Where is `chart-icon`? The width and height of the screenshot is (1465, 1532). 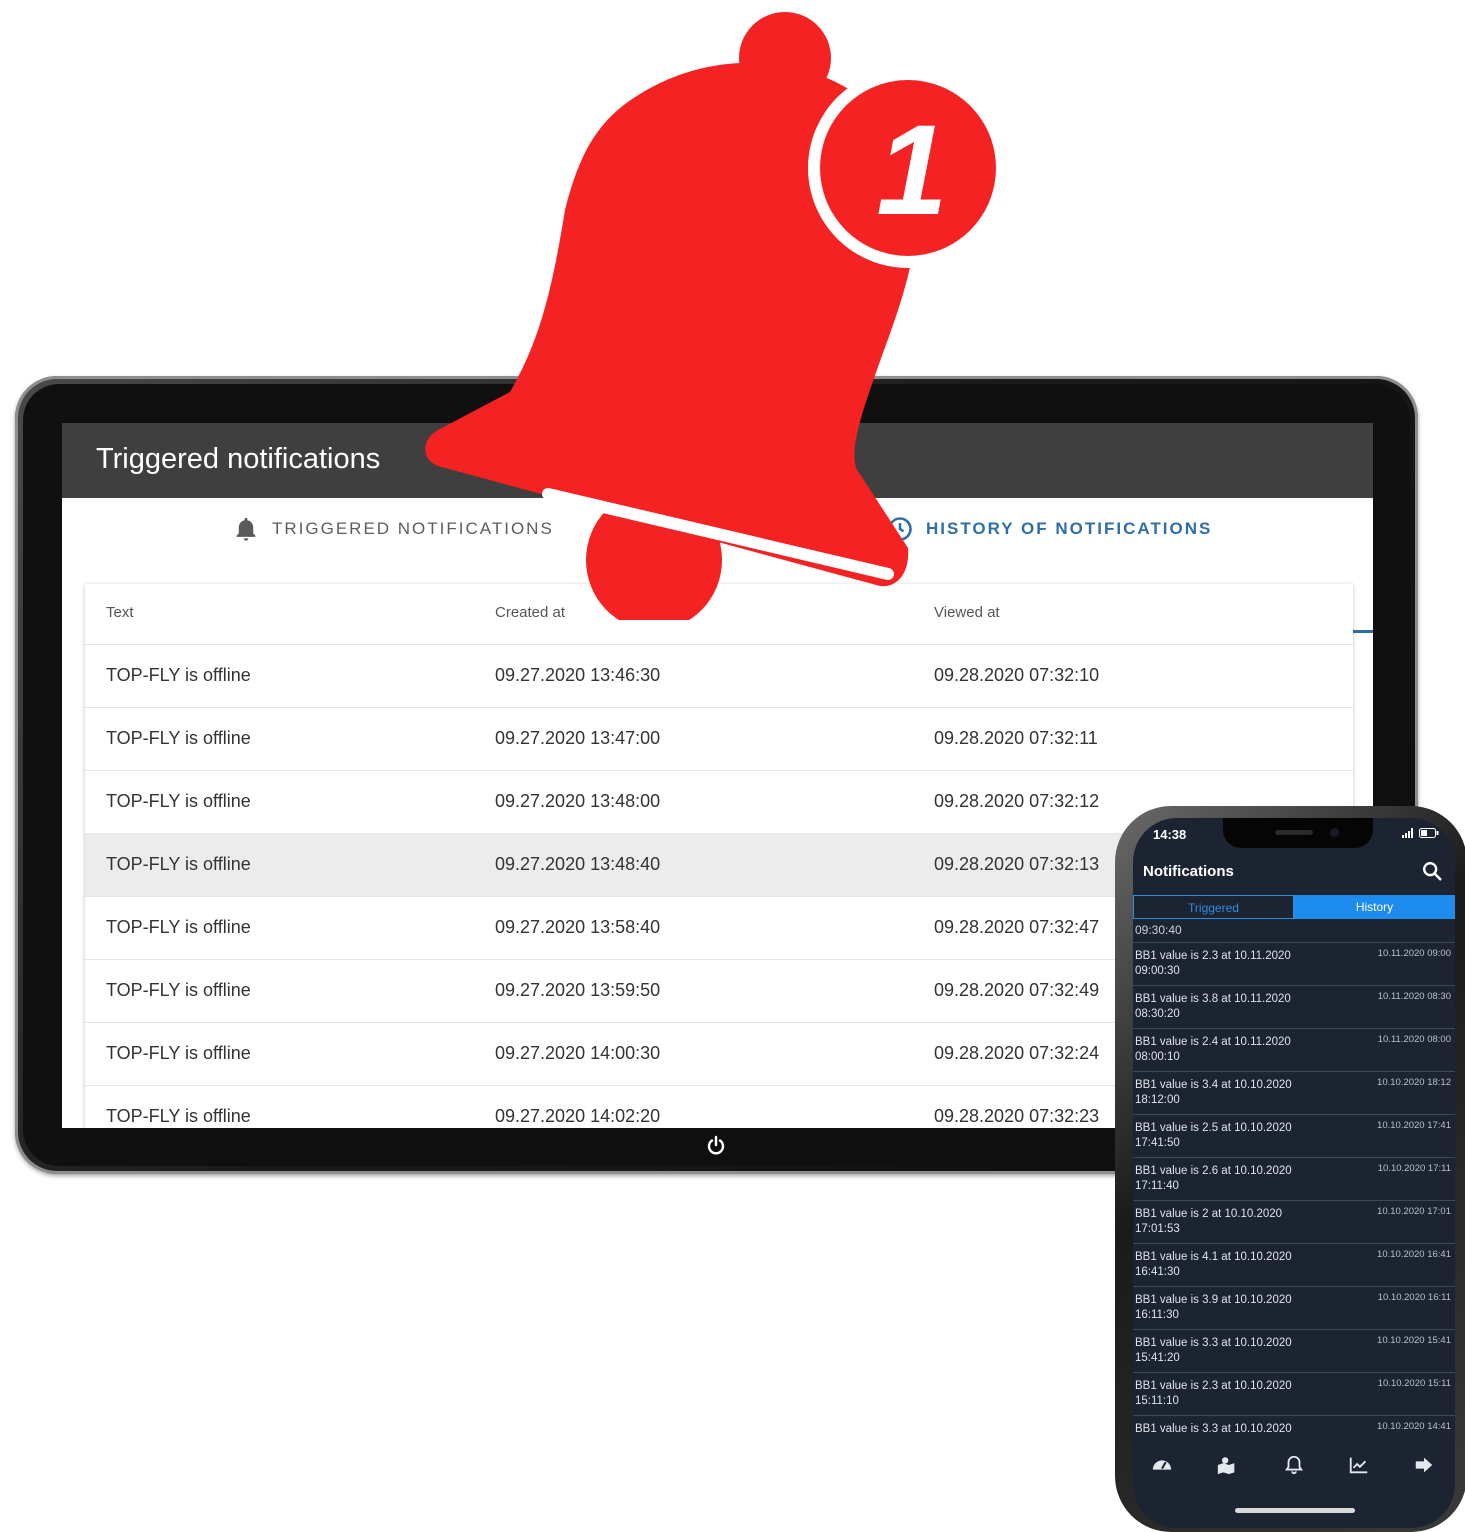
chart-icon is located at coordinates (1359, 1465).